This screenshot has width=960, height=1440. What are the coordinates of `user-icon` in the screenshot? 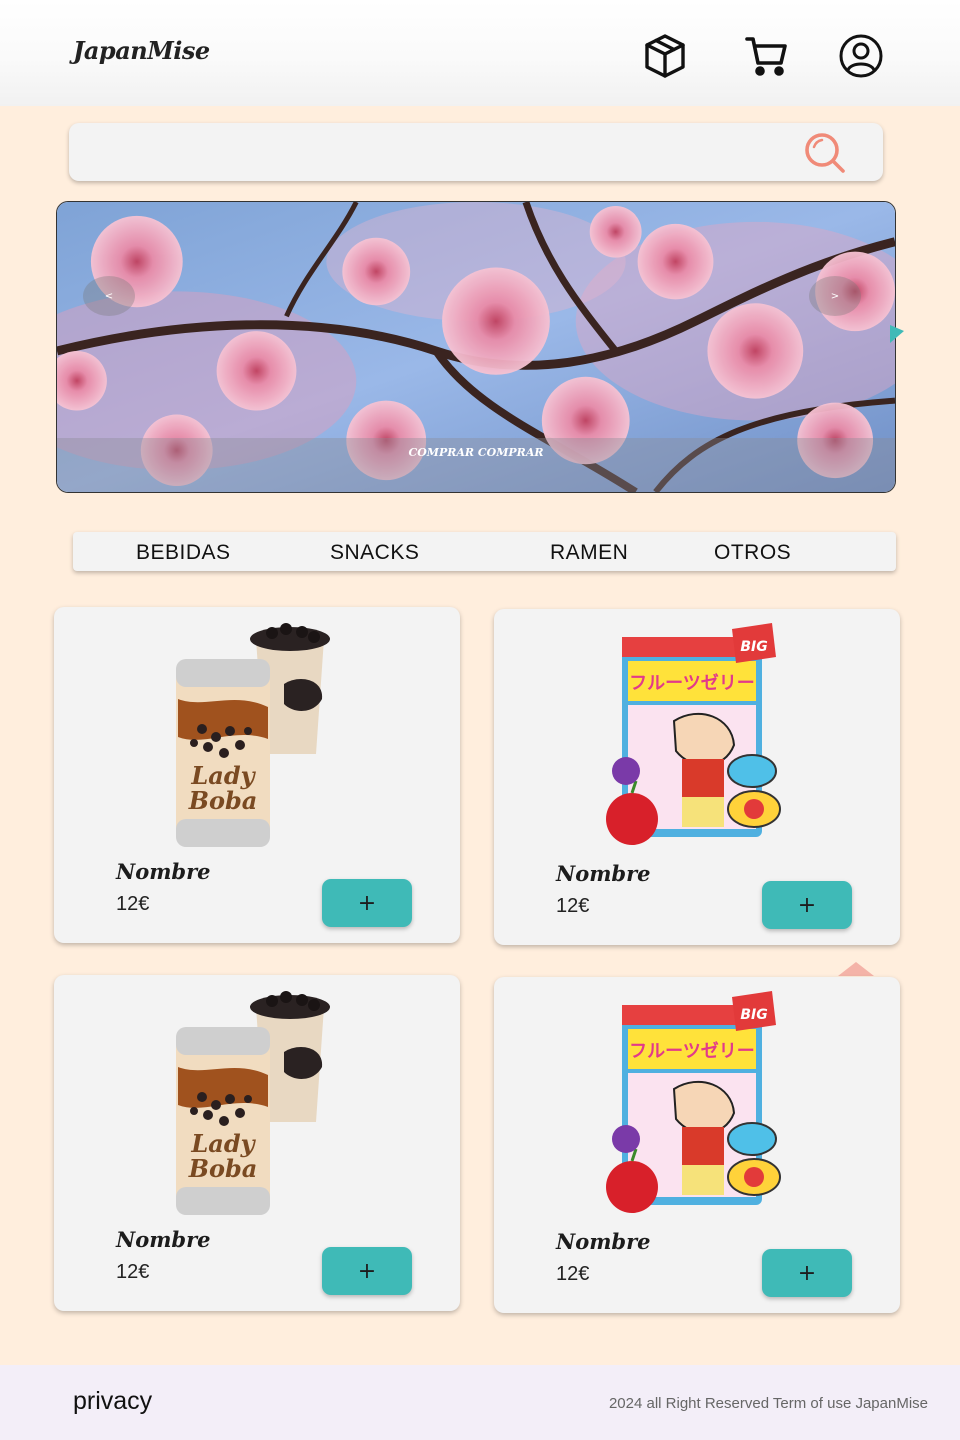 It's located at (861, 56).